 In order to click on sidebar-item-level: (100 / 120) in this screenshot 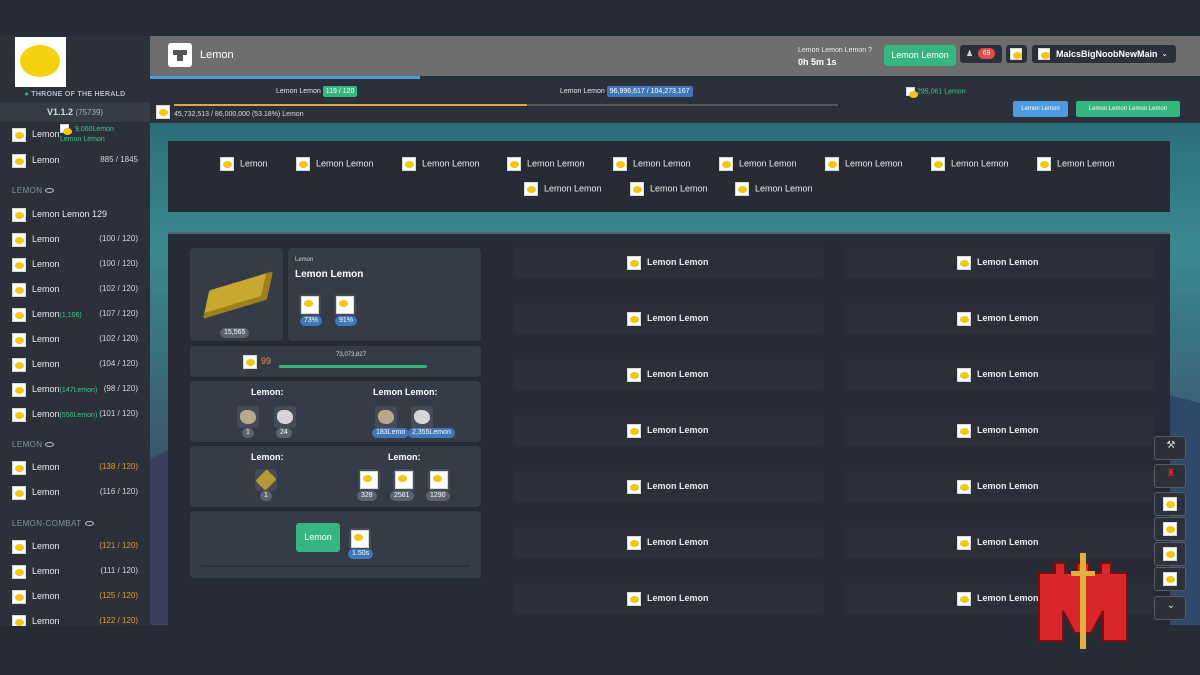, I will do `click(118, 238)`.